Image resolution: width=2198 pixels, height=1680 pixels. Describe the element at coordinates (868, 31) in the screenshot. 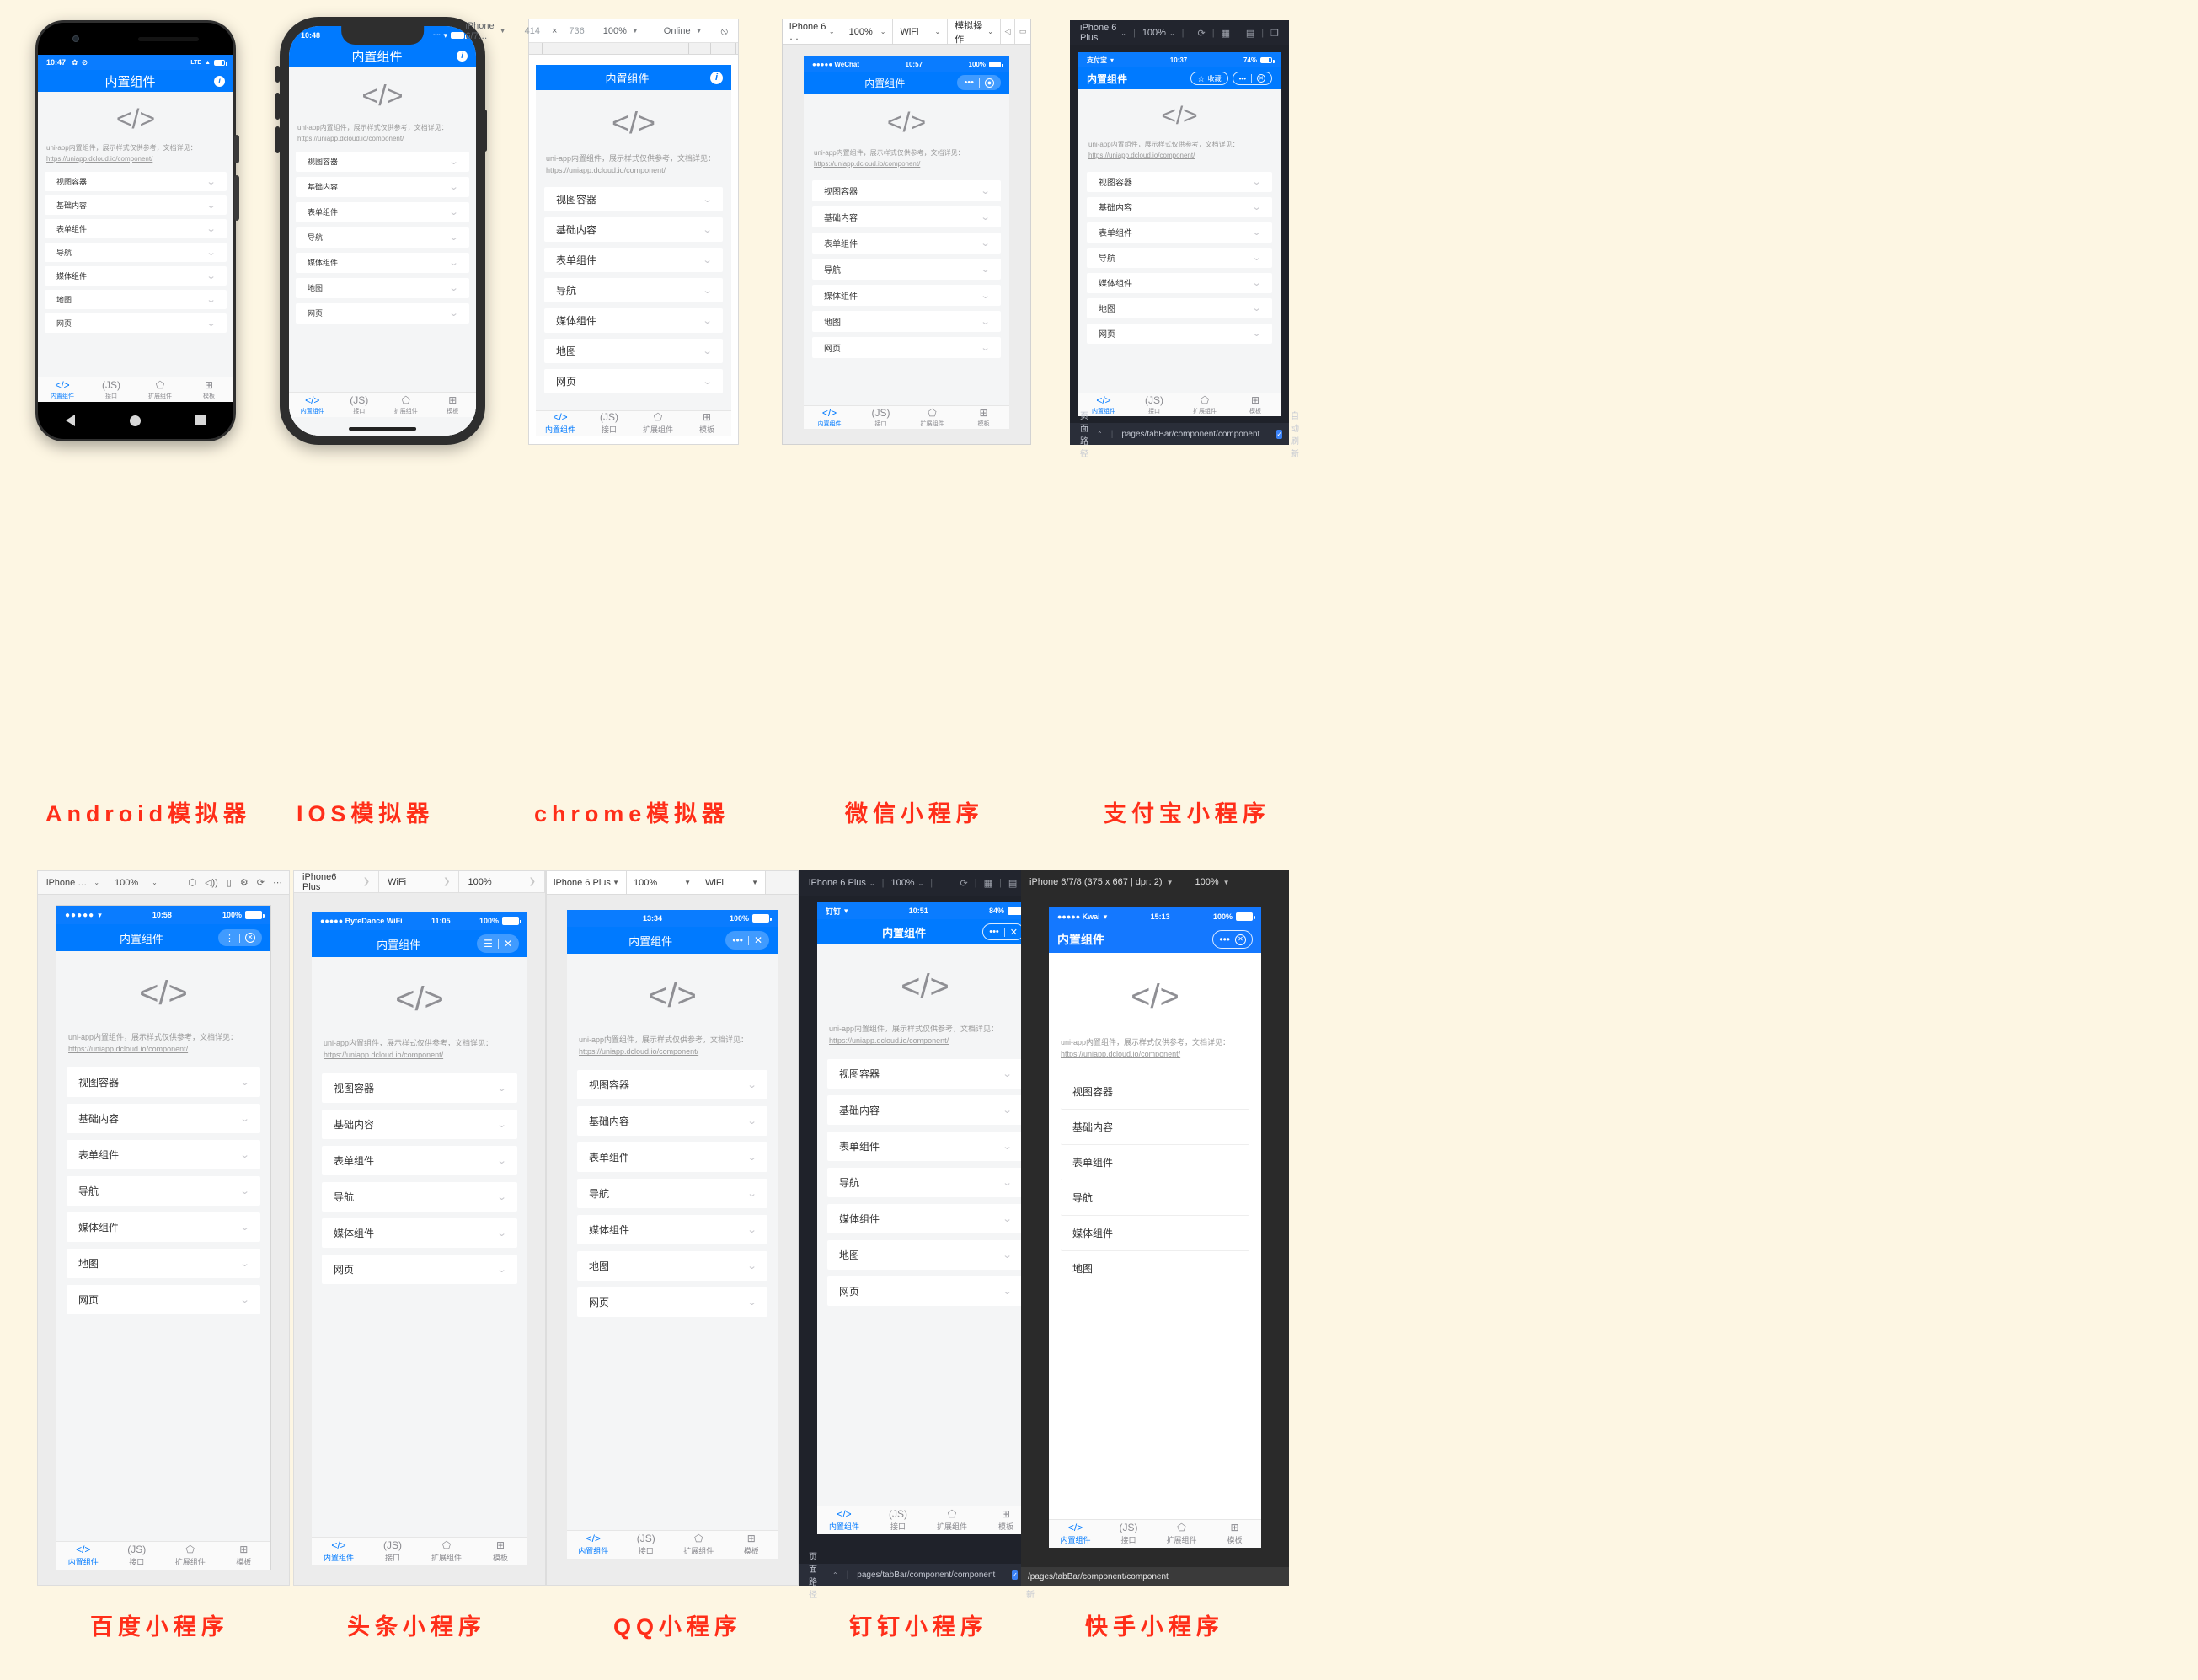

I see `wechat-zoom-select: 100% ⌄` at that location.